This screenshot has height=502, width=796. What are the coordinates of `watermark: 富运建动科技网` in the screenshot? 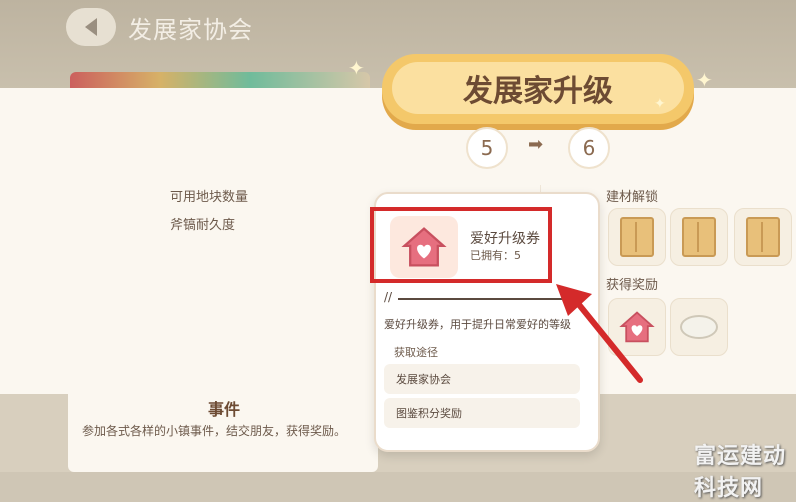 It's located at (740, 472).